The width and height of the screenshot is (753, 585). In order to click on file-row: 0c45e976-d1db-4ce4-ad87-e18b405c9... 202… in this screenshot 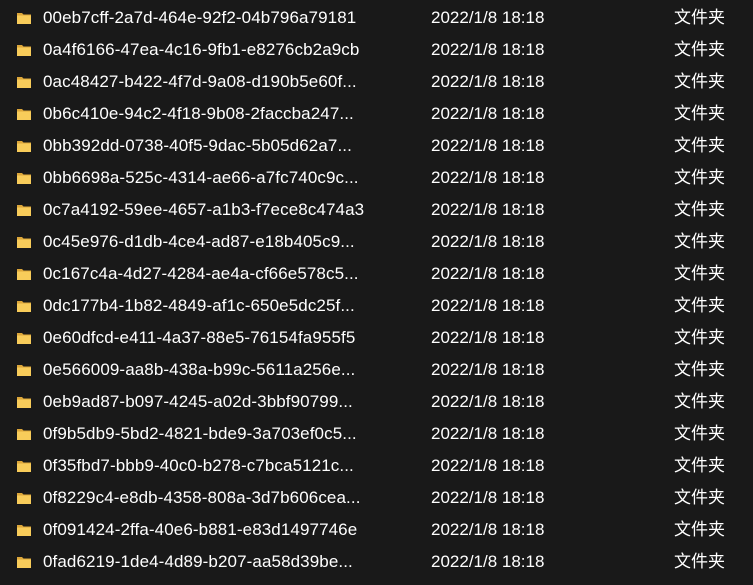, I will do `click(376, 242)`.